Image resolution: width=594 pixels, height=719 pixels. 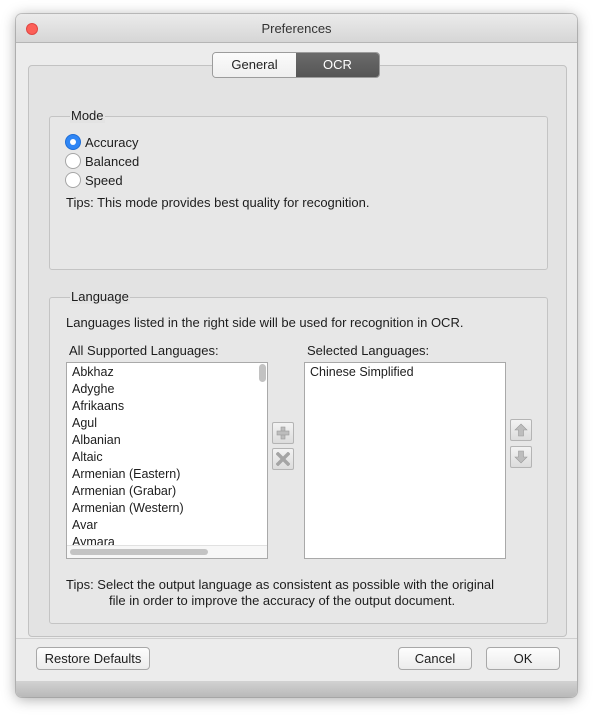 I want to click on plus-icon, so click(x=283, y=433).